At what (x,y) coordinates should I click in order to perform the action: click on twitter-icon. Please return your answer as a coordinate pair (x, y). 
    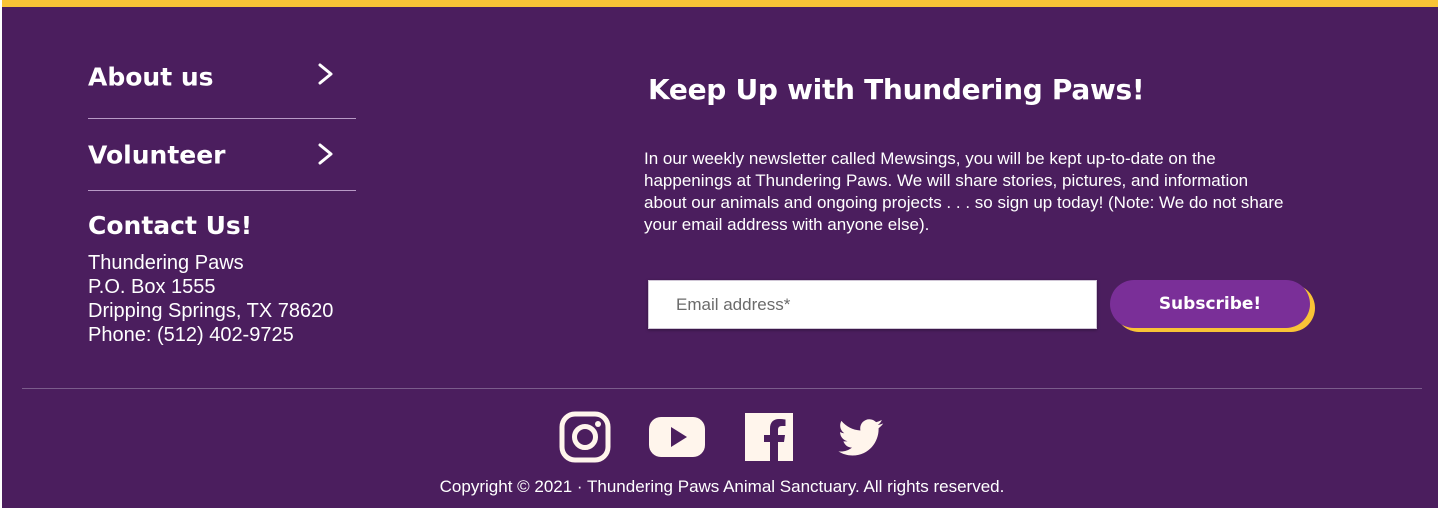
    Looking at the image, I should click on (861, 437).